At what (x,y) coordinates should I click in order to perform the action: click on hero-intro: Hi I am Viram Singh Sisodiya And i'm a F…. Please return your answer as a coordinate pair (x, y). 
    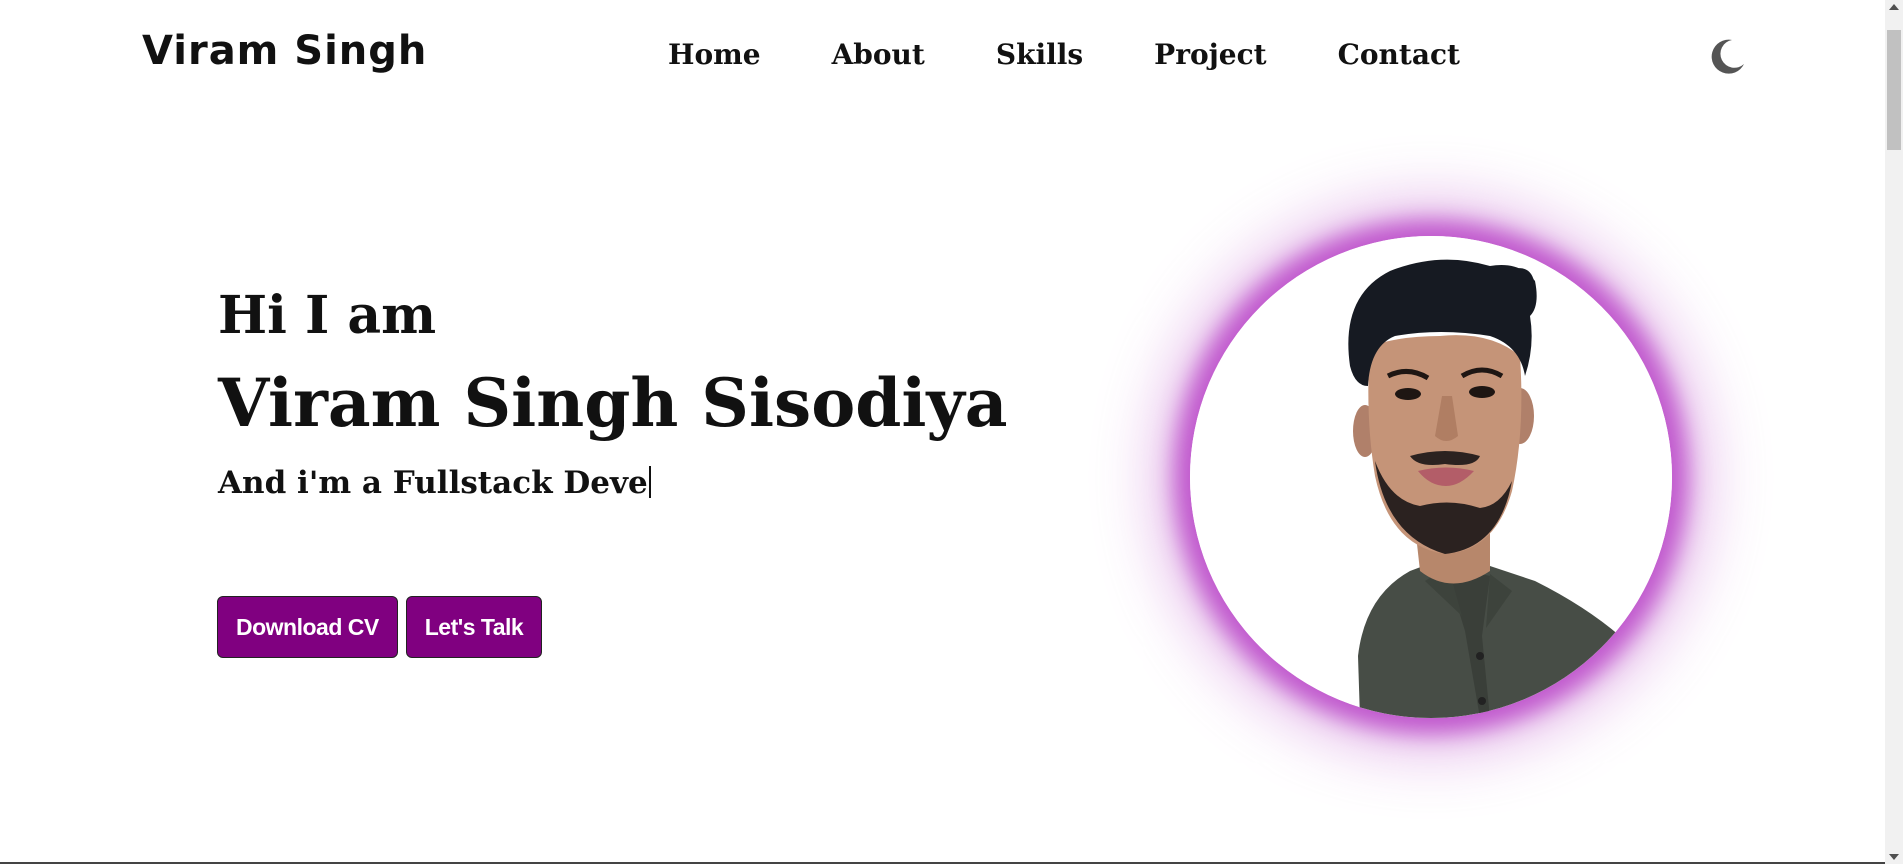
    Looking at the image, I should click on (613, 394).